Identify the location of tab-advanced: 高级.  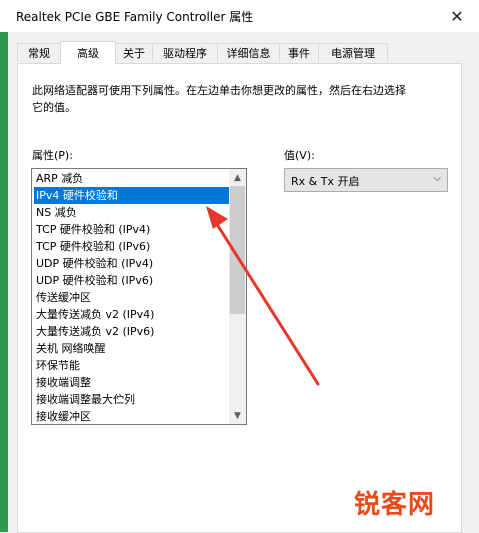
(88, 52).